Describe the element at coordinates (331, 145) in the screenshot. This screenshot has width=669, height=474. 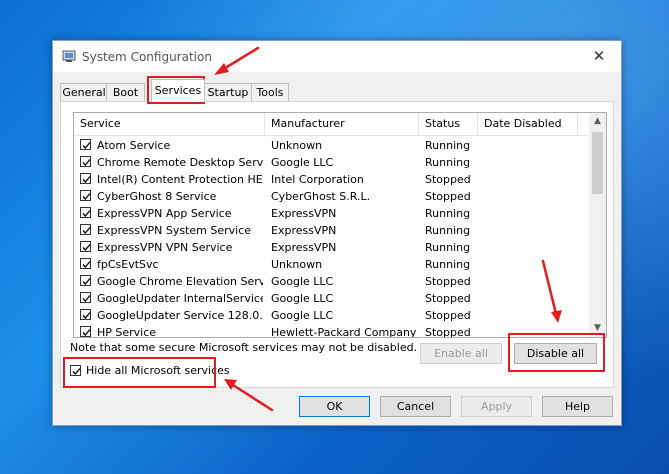
I see `table-row: Atom Service Unknown Running` at that location.